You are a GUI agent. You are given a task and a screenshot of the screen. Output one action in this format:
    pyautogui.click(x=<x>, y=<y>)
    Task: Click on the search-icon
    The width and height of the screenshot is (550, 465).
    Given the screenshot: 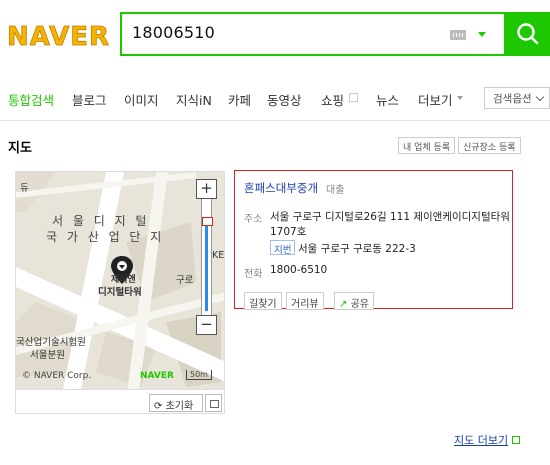 What is the action you would take?
    pyautogui.click(x=528, y=34)
    